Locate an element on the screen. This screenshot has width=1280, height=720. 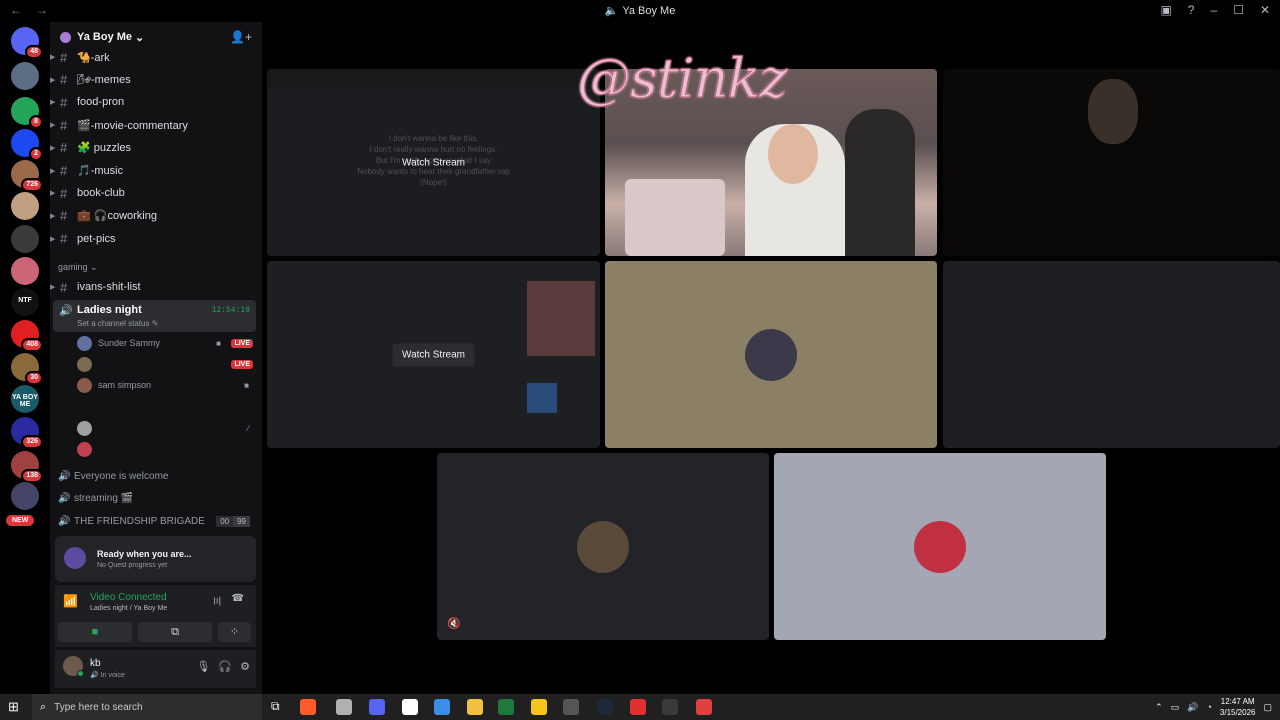
stream-tile-2: Watch Stream is located at coordinates (433, 354).